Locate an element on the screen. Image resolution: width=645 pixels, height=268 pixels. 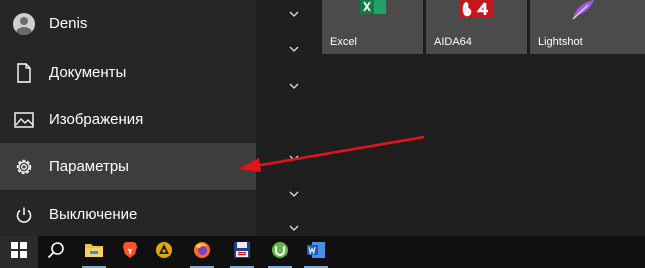
settings-item: Параметры is located at coordinates (128, 166).